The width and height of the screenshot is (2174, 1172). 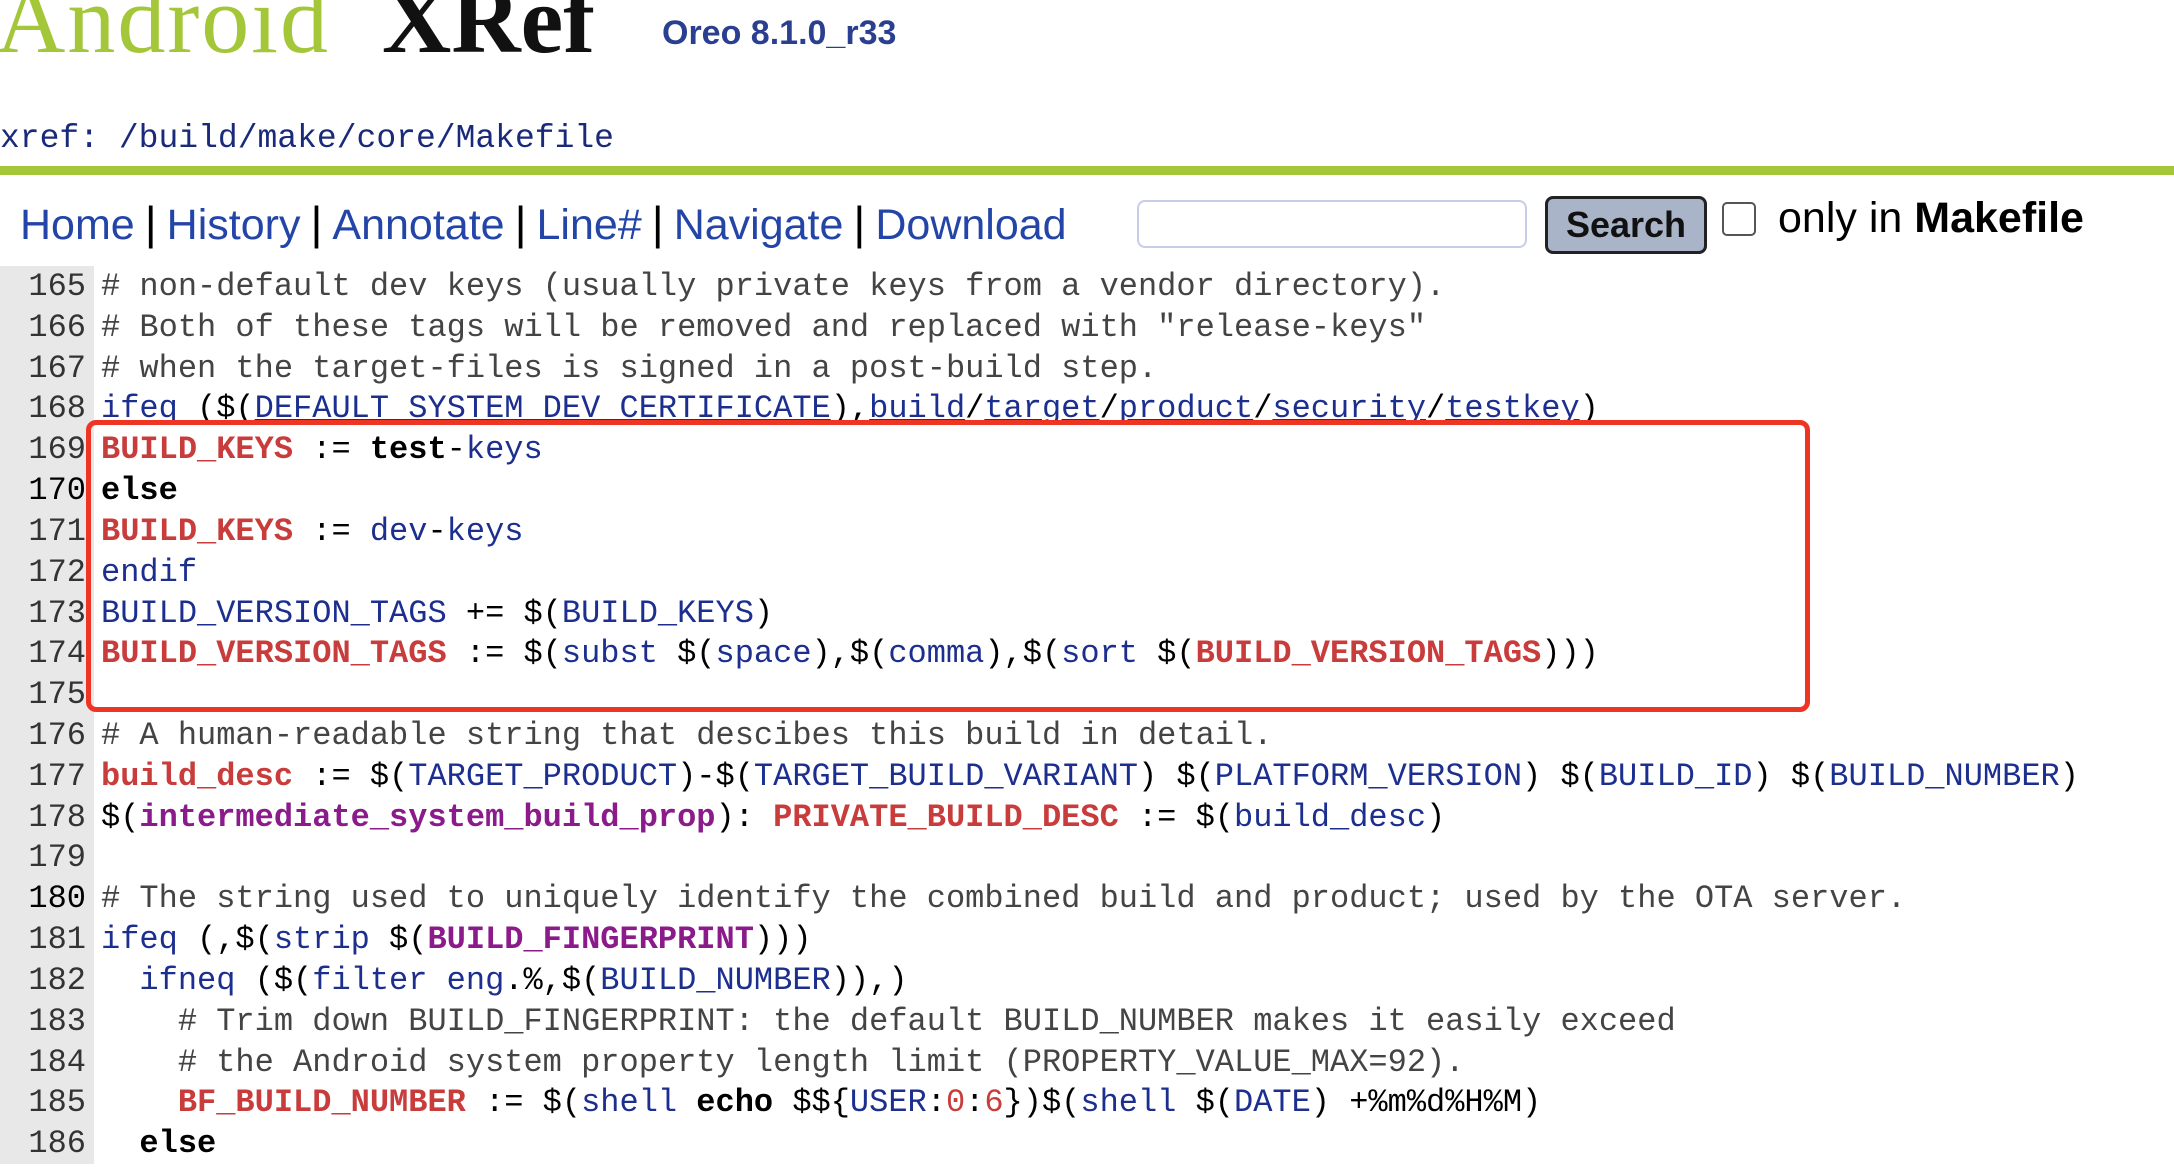 I want to click on breadcrumb-segment-makefile: Makefile, so click(x=535, y=138).